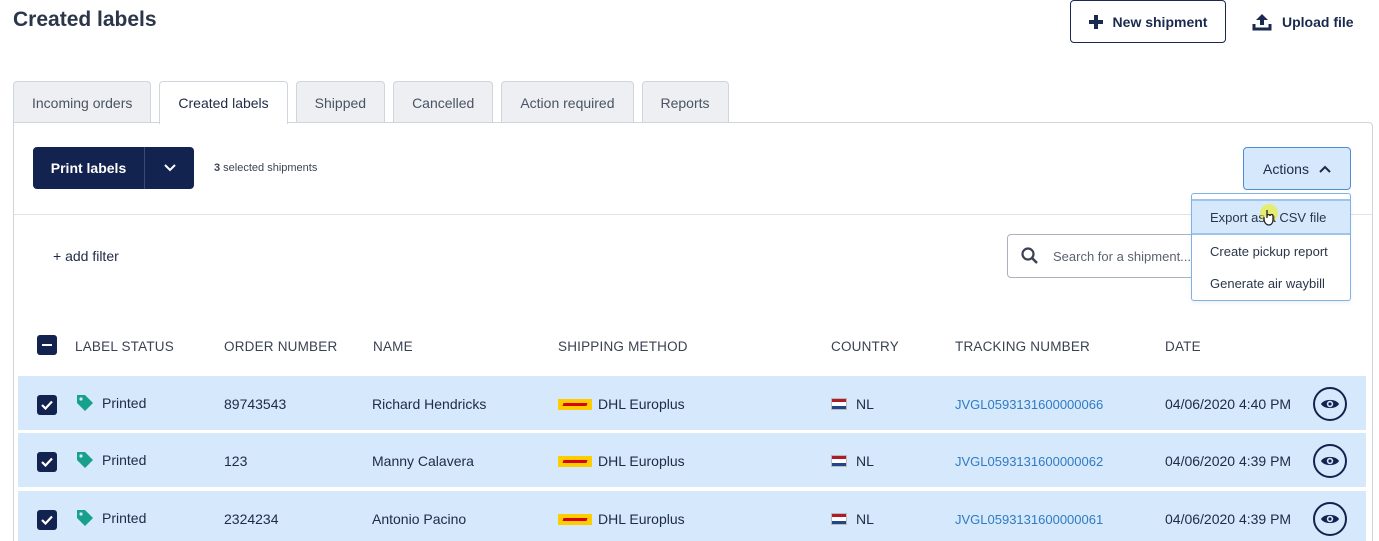 The height and width of the screenshot is (541, 1379). What do you see at coordinates (1029, 255) in the screenshot?
I see `search-icon` at bounding box center [1029, 255].